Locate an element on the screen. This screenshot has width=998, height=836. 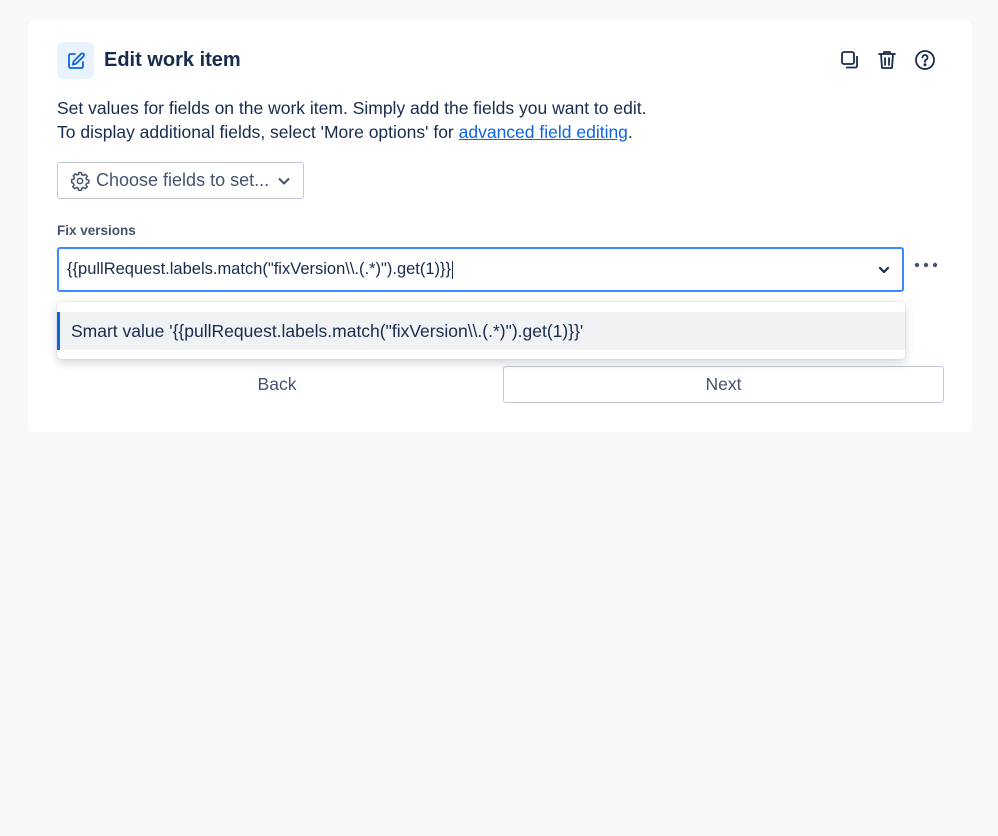
delete-button is located at coordinates (887, 60).